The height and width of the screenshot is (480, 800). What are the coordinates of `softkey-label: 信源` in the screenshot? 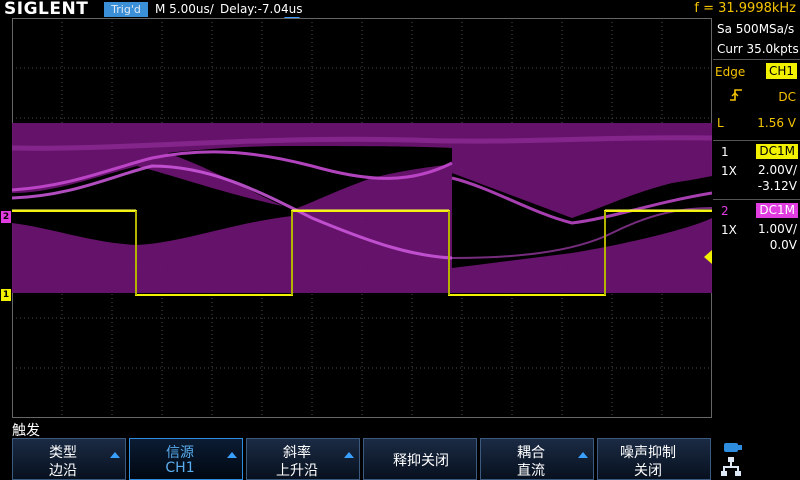 It's located at (180, 453).